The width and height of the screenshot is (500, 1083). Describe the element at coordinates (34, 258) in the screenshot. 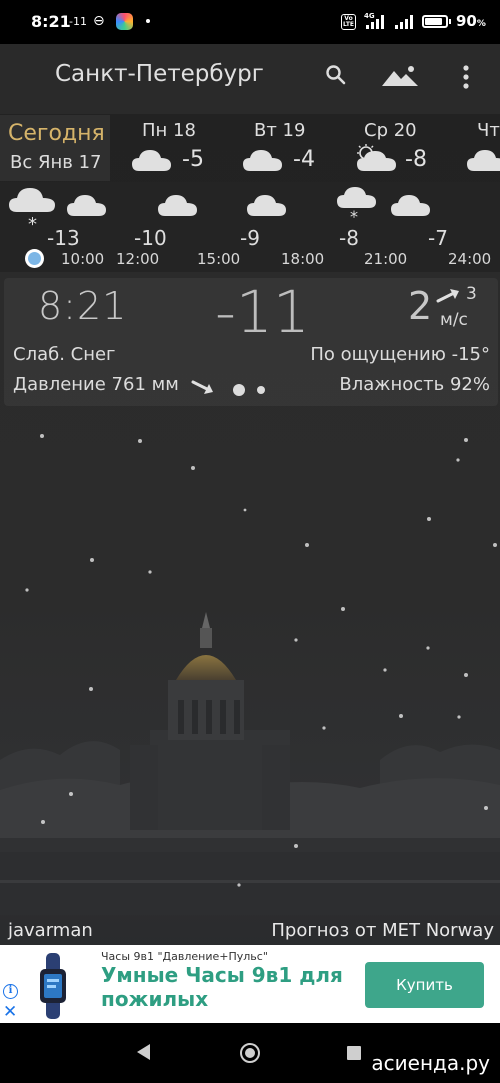

I see `current-time-marker` at that location.